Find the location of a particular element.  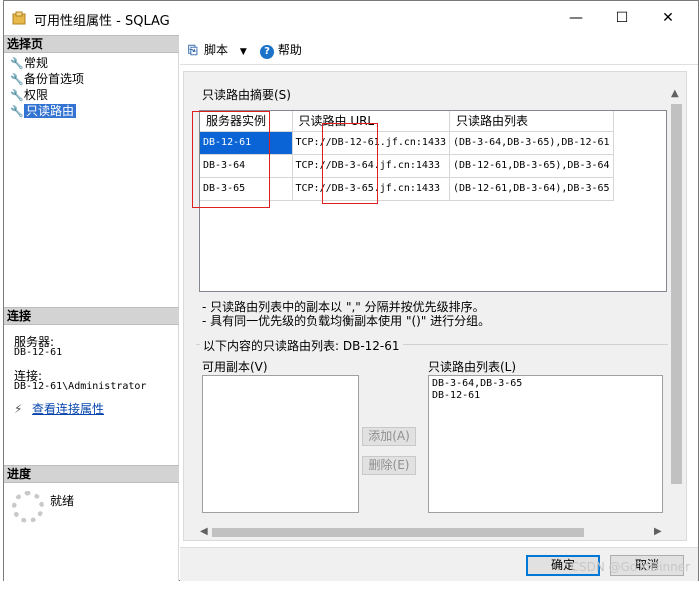

help-button: ? 帮助 is located at coordinates (281, 50).